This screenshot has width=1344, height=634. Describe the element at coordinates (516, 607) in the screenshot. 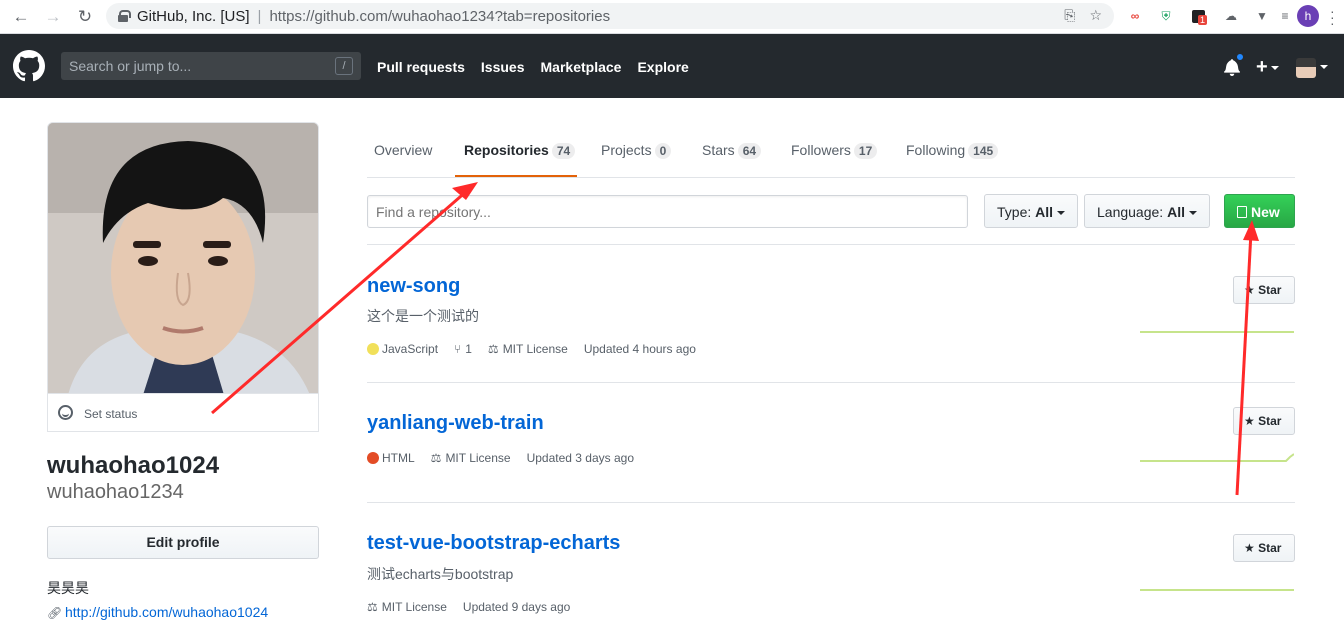

I see `repo-updated: Updated 9 days ago` at that location.